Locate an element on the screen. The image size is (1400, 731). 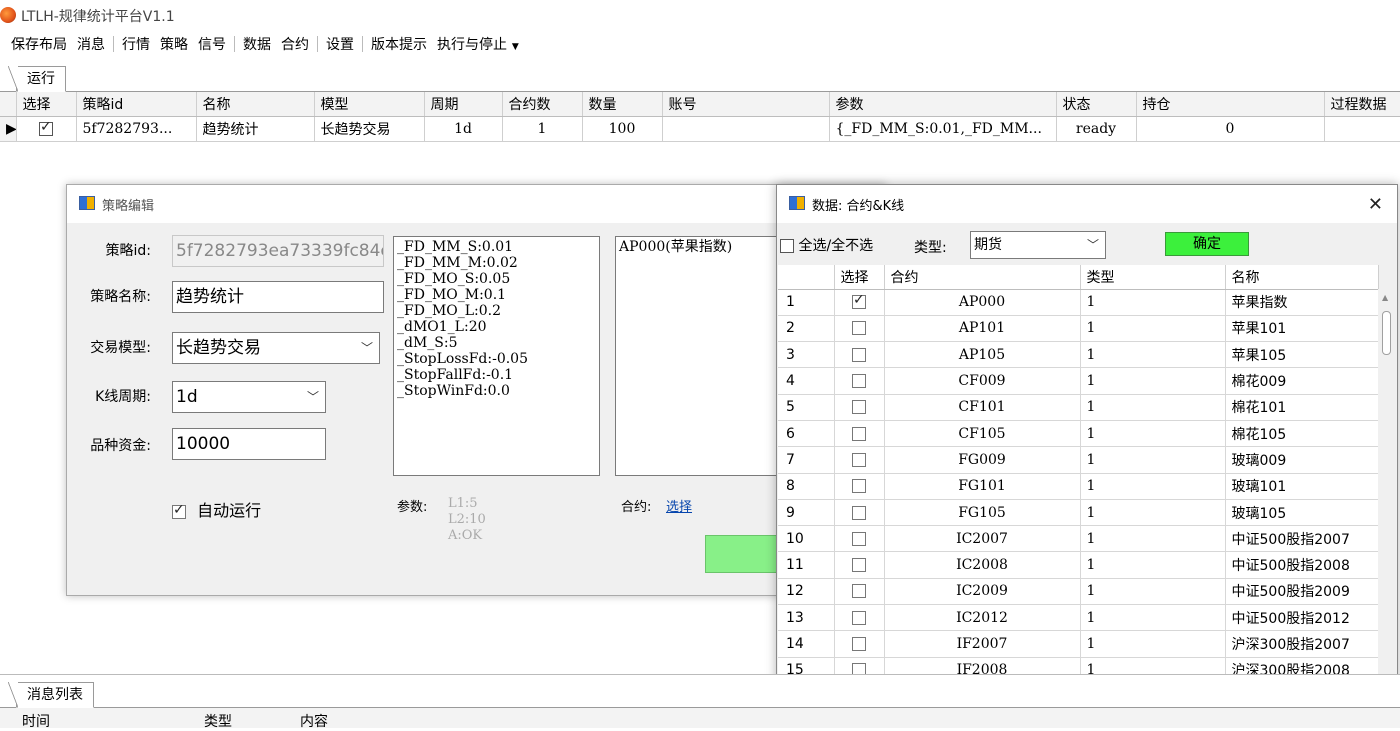
menu-market: 行情 is located at coordinates (136, 44).